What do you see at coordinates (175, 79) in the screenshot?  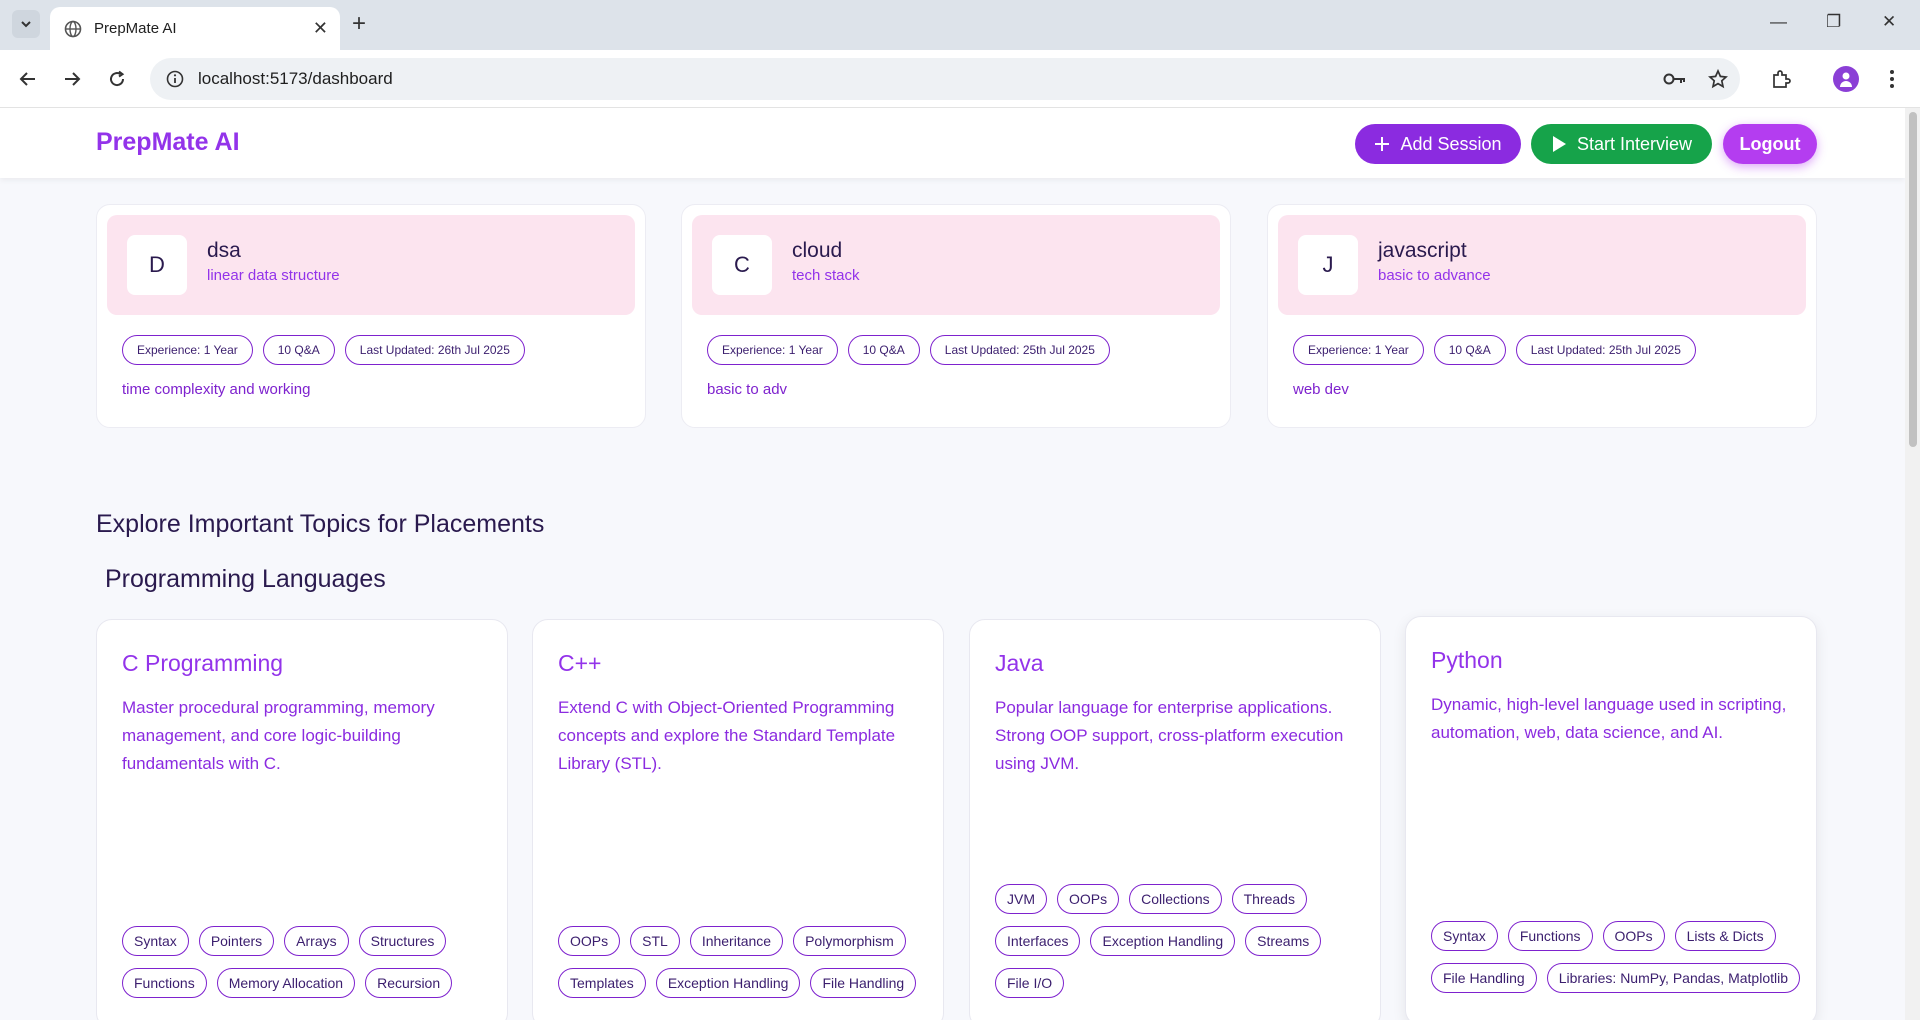 I see `site-info-icon` at bounding box center [175, 79].